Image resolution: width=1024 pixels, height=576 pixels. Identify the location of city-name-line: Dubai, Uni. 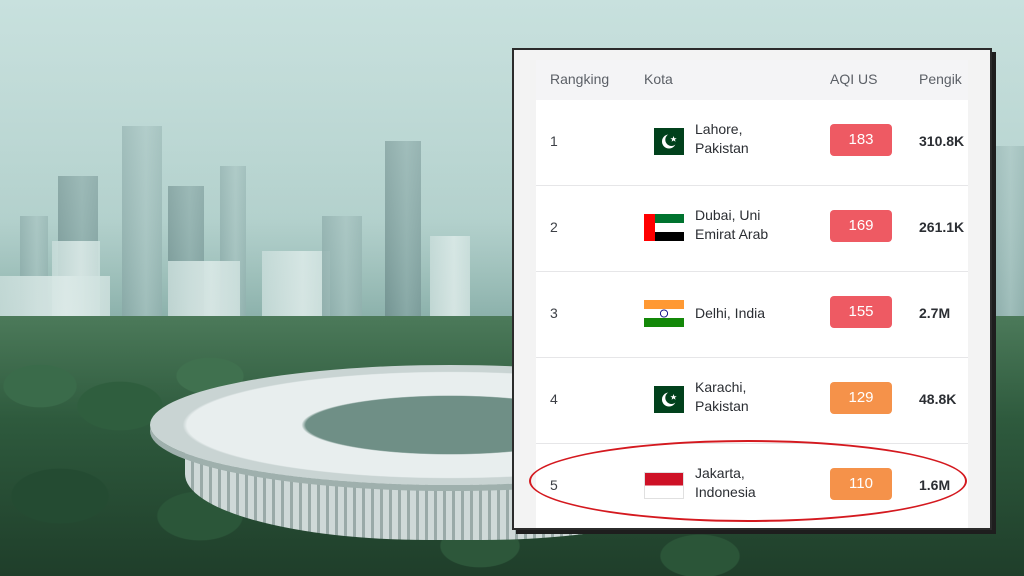
(728, 215).